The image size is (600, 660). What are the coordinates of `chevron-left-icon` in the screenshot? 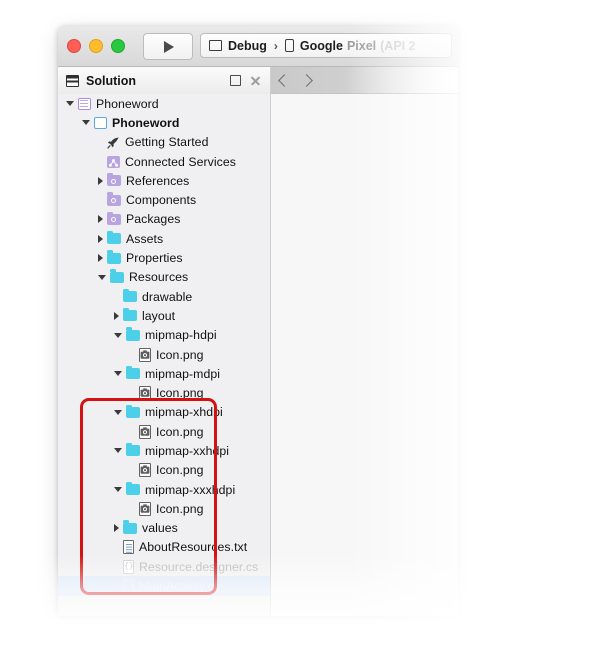 It's located at (284, 80).